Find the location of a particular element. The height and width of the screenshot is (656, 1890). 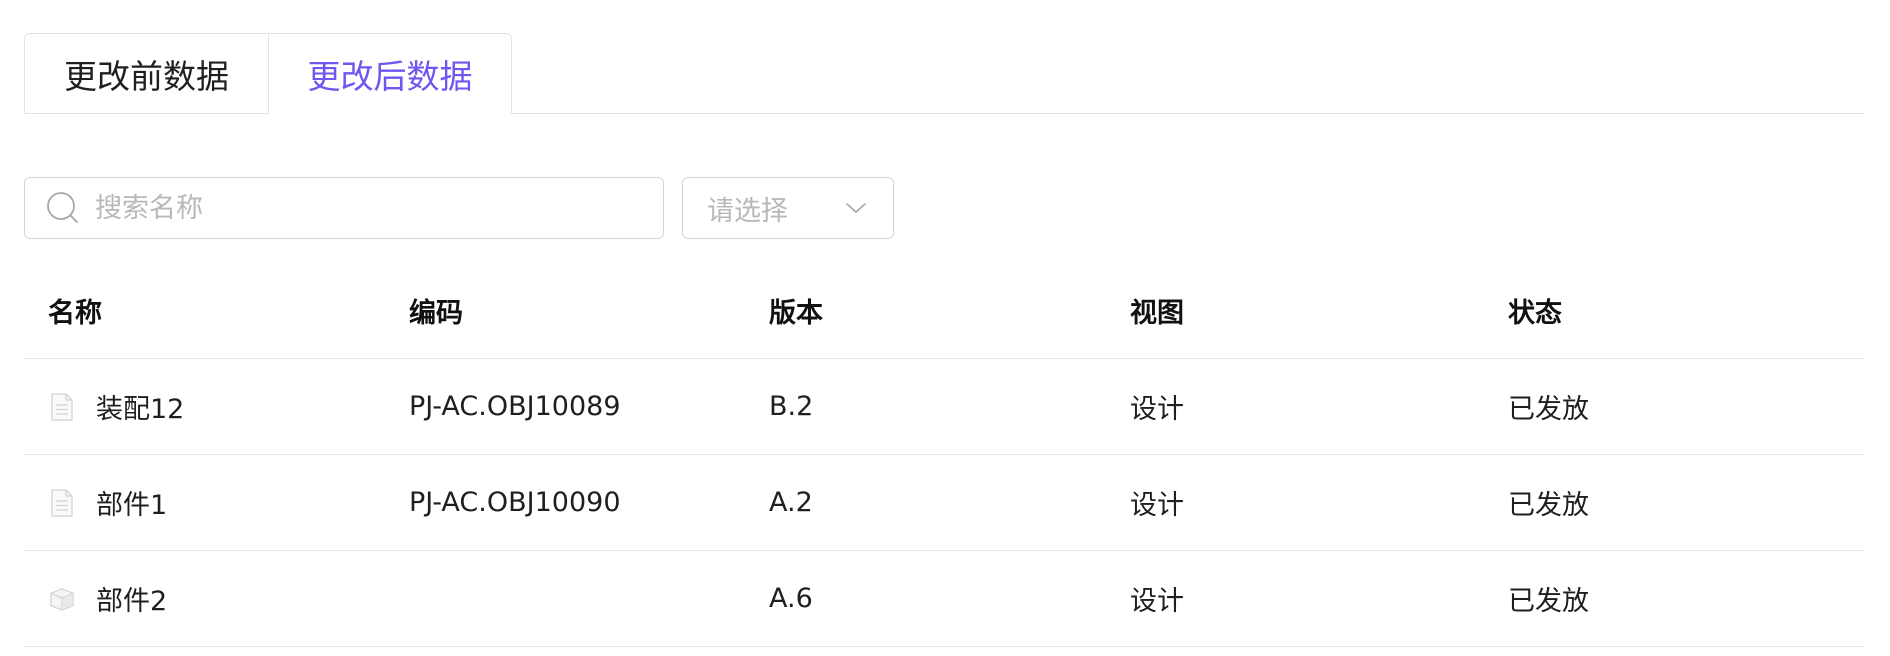

cell-version: B.2 is located at coordinates (791, 406).